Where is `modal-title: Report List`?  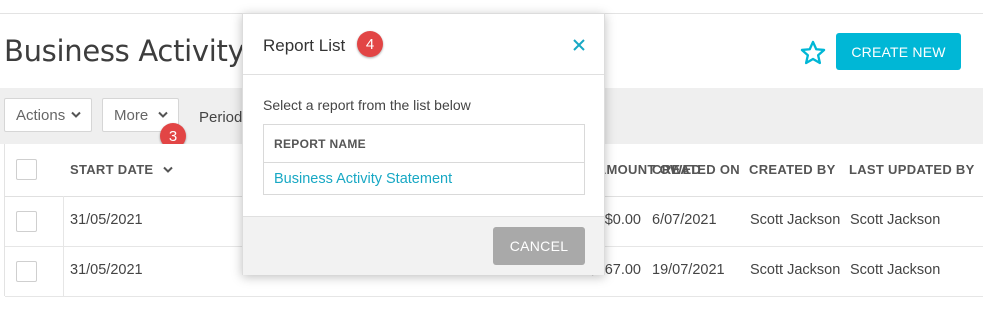 modal-title: Report List is located at coordinates (304, 45).